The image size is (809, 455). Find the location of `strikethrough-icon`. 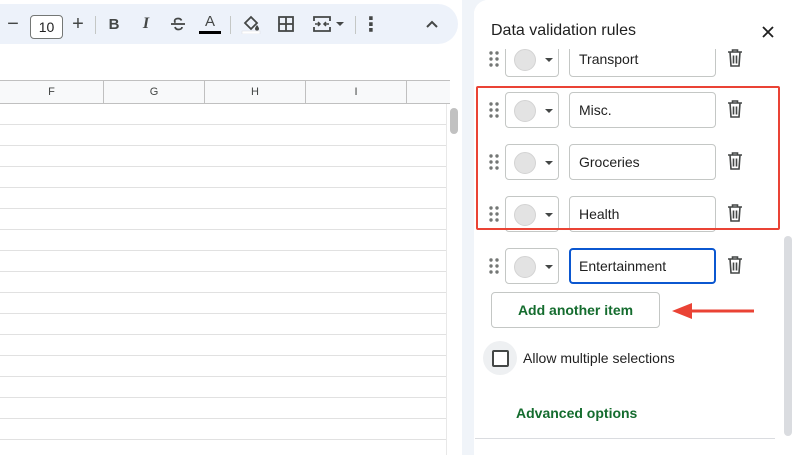

strikethrough-icon is located at coordinates (178, 24).